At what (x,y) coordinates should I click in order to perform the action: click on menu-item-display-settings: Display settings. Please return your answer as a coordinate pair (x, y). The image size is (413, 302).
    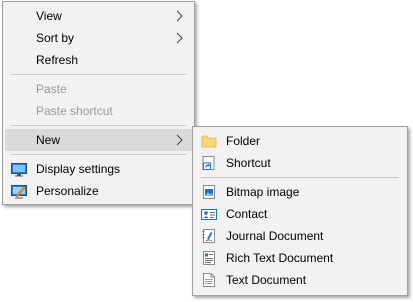
    Looking at the image, I should click on (98, 169).